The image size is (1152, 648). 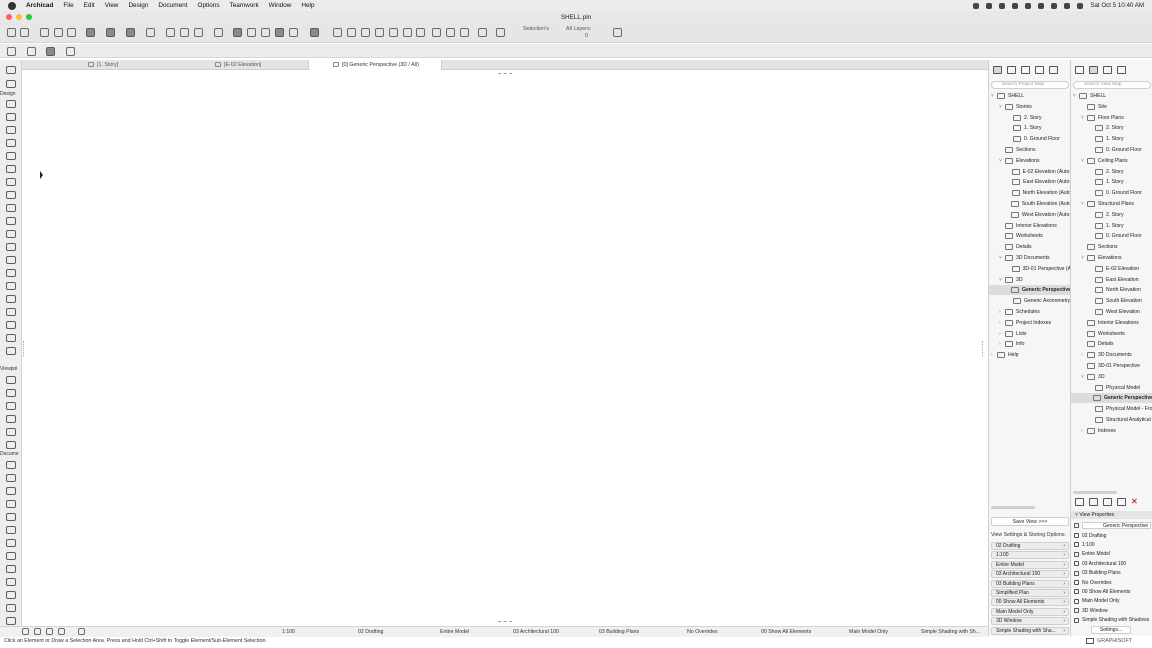 I want to click on hotspot-tool-icon, so click(x=11, y=595).